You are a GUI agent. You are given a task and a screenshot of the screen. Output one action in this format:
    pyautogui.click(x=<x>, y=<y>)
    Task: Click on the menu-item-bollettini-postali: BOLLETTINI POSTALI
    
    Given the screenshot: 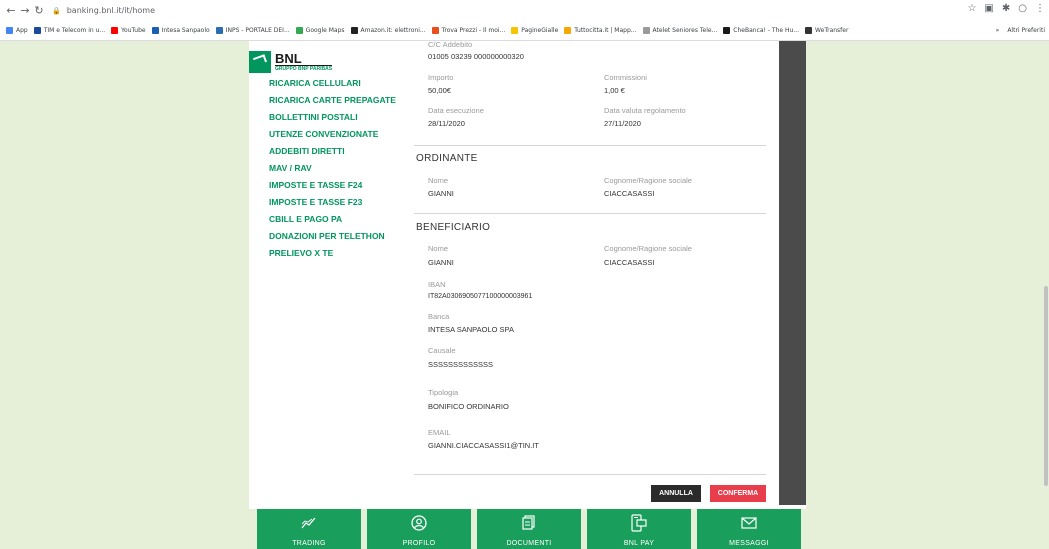 What is the action you would take?
    pyautogui.click(x=339, y=117)
    